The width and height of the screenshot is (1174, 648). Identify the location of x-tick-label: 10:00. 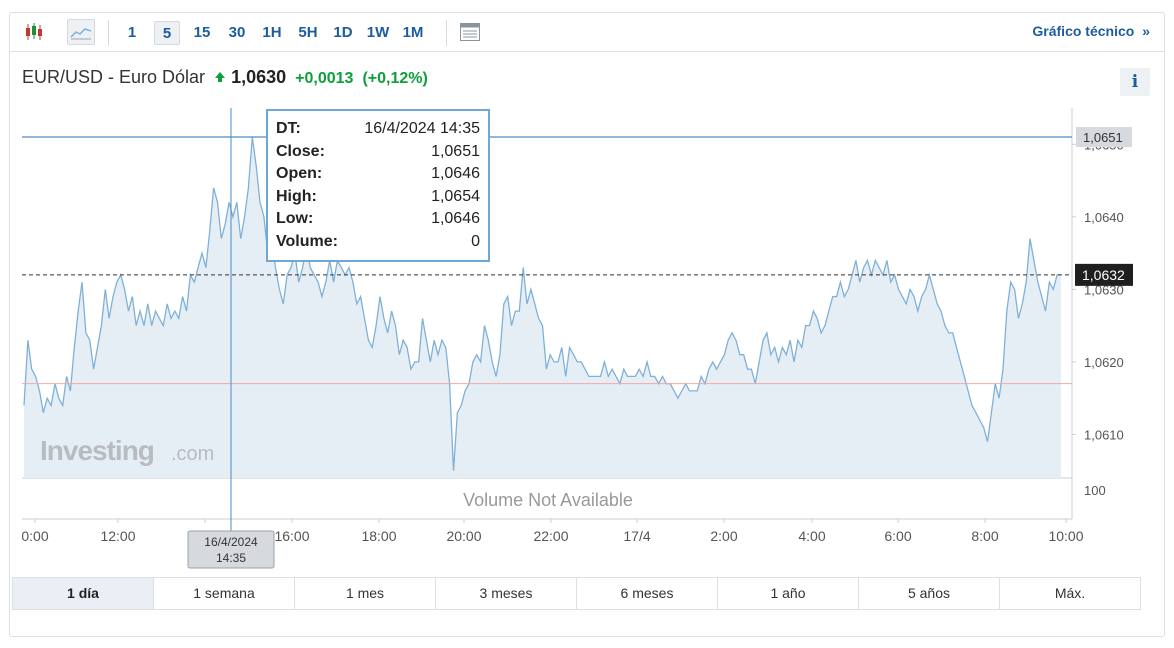
(1065, 536).